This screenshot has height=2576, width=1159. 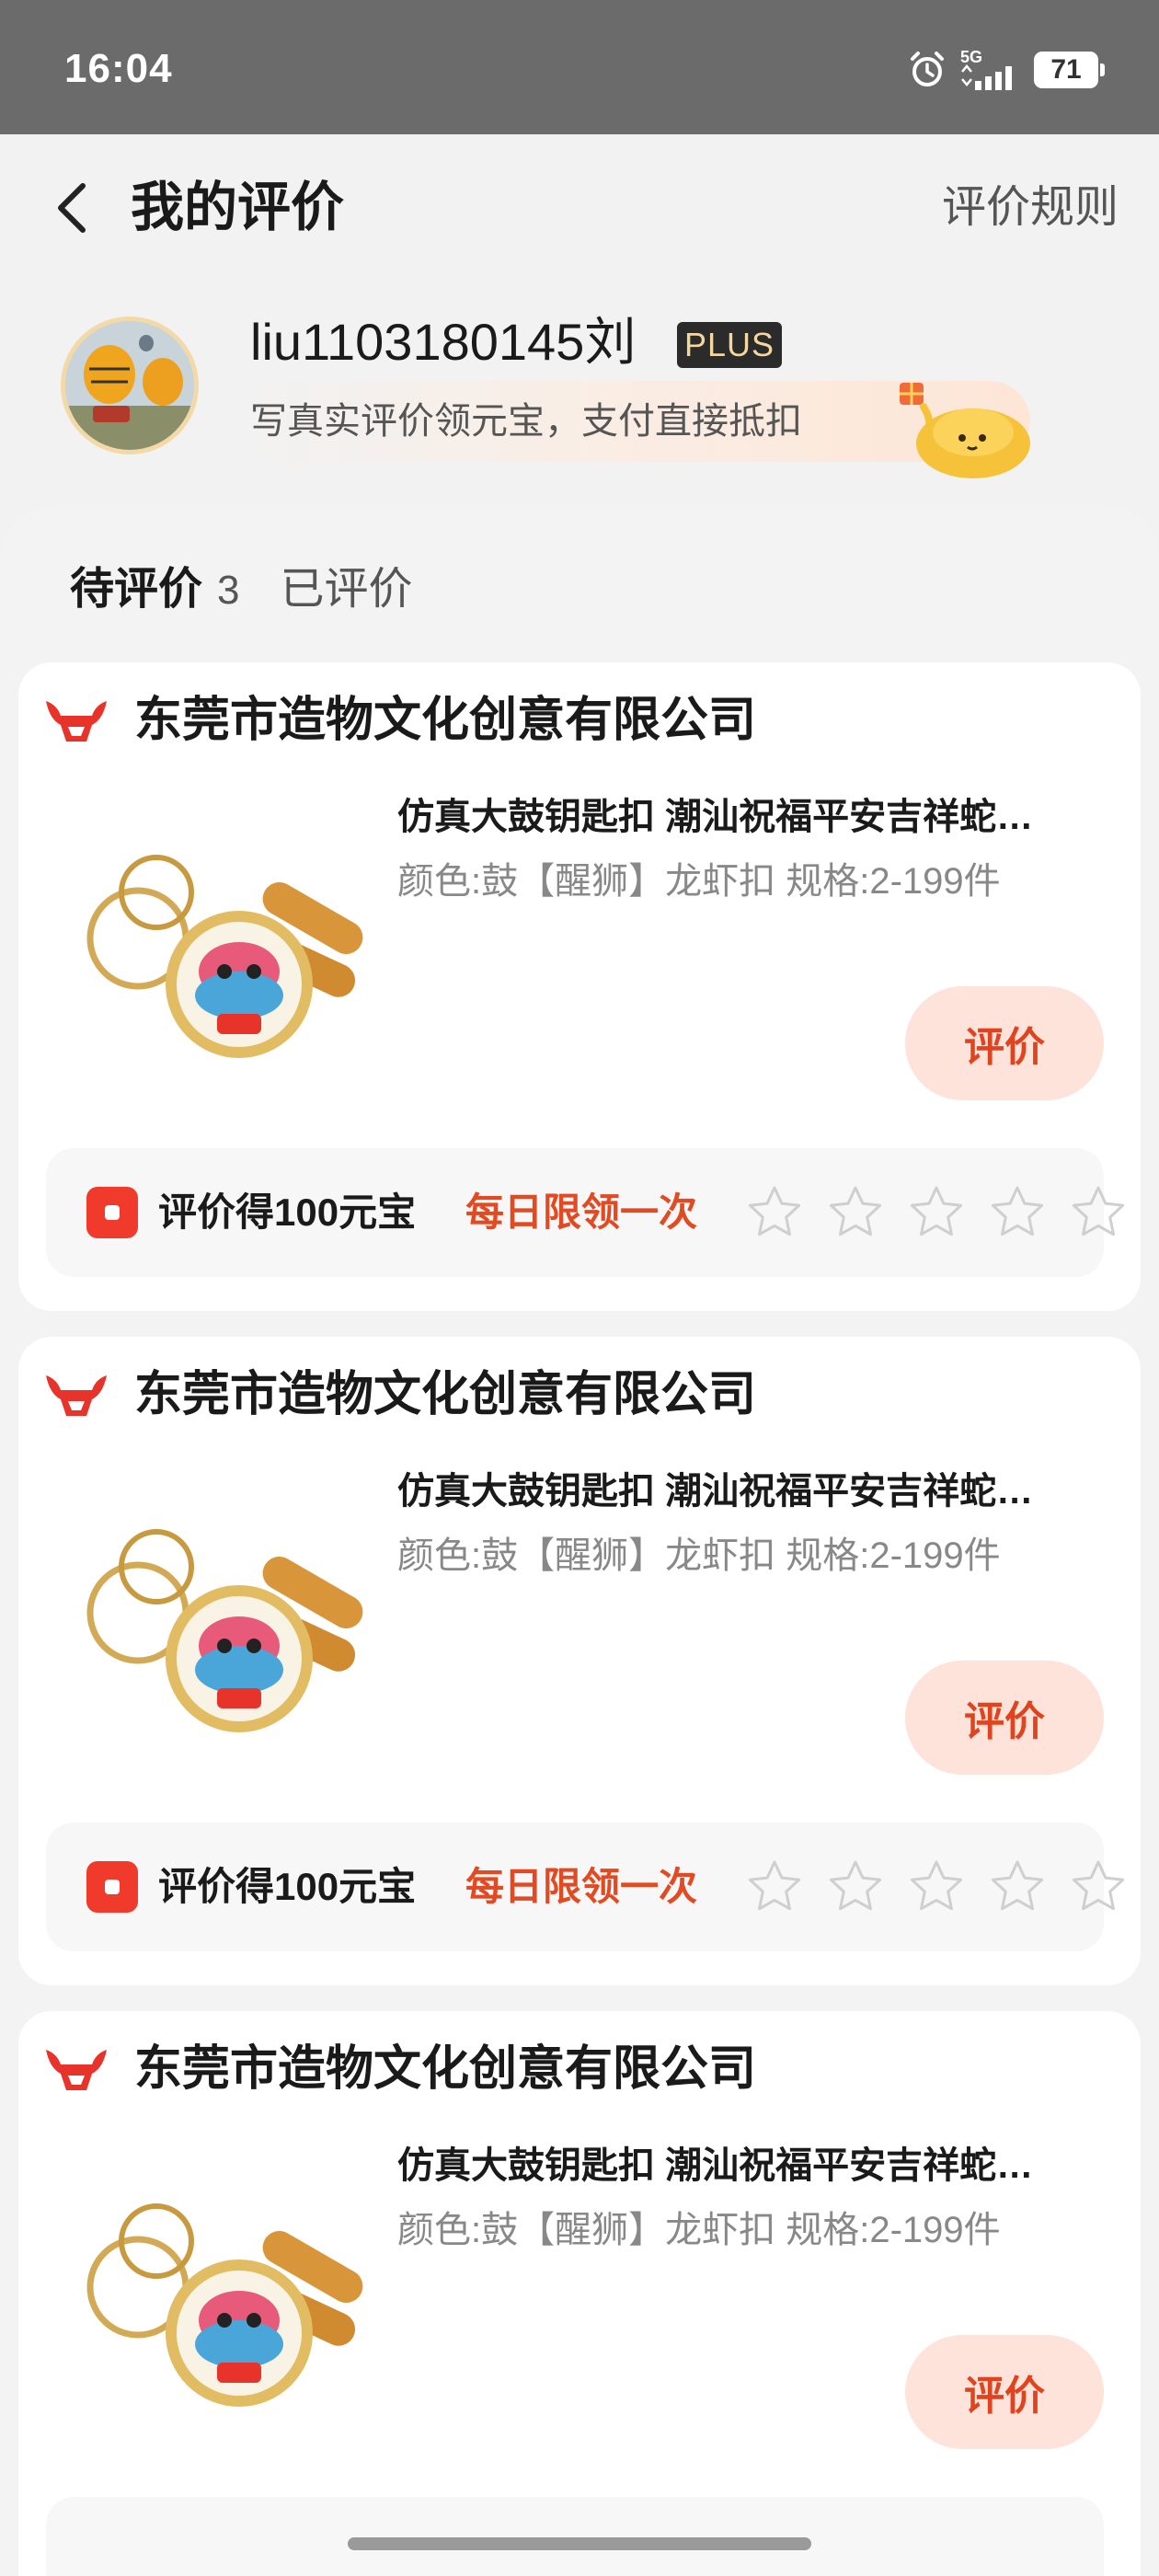 What do you see at coordinates (238, 207) in the screenshot?
I see `page-title: 我的评价` at bounding box center [238, 207].